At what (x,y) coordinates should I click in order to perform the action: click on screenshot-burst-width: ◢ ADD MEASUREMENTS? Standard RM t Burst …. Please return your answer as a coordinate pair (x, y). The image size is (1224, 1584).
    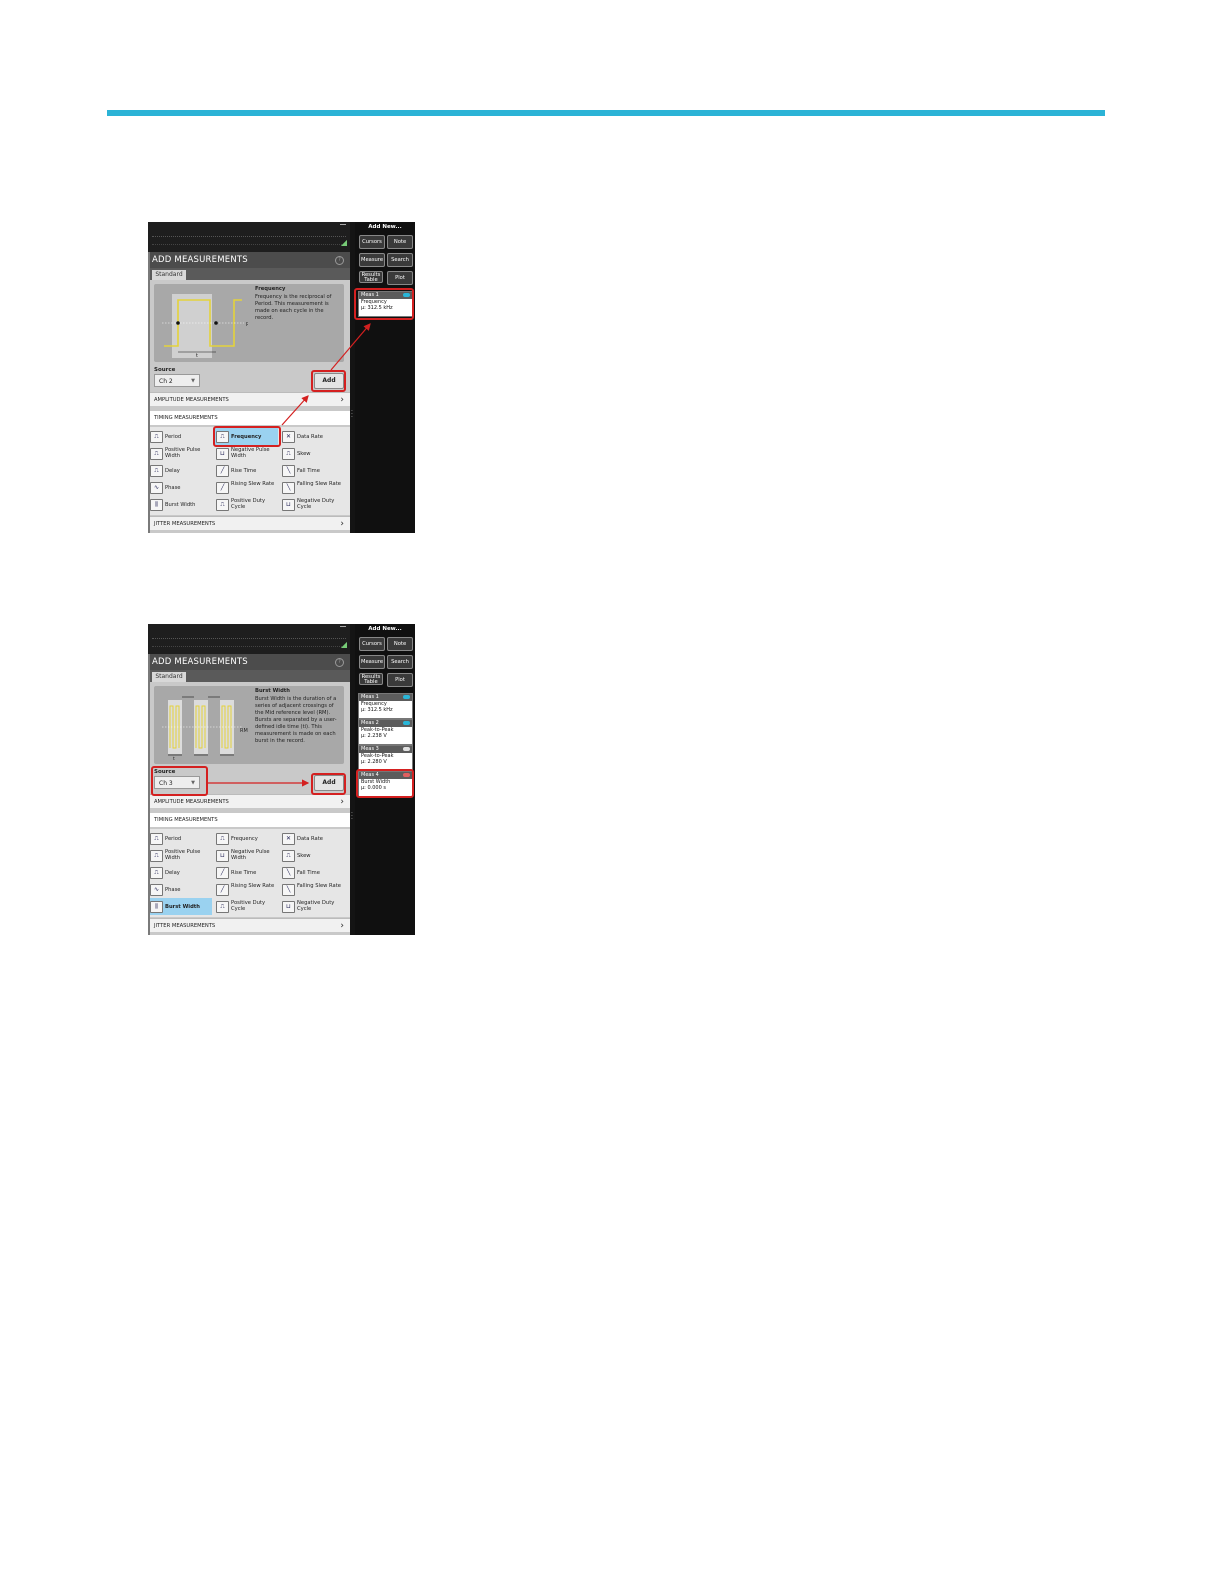
    Looking at the image, I should click on (281, 779).